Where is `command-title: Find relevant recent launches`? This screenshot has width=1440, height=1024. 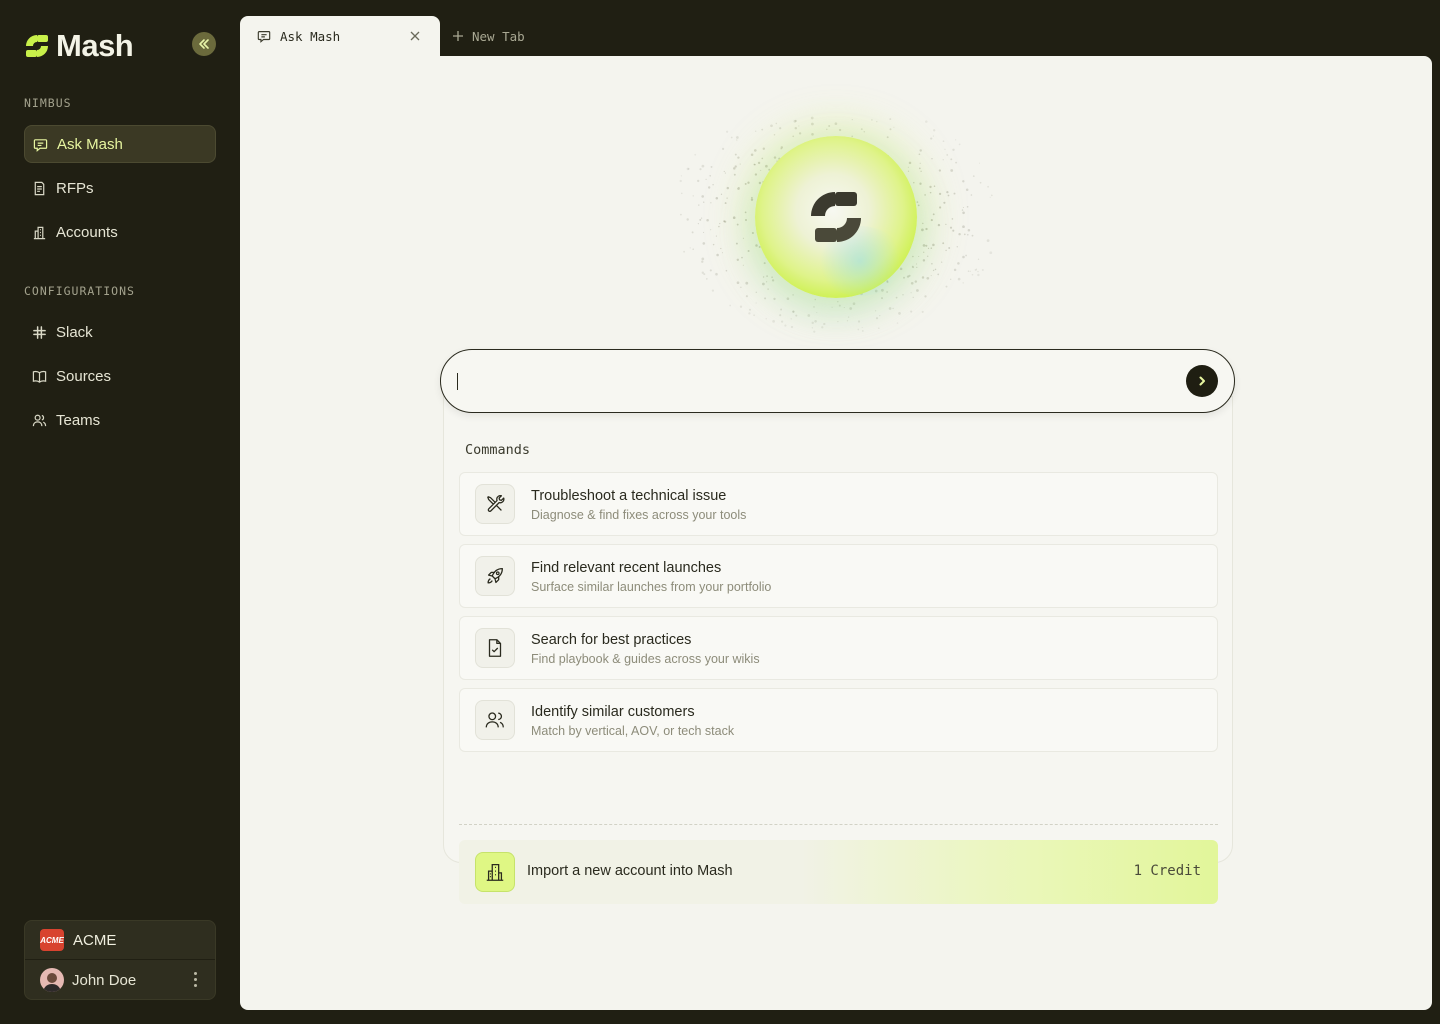
command-title: Find relevant recent launches is located at coordinates (626, 568).